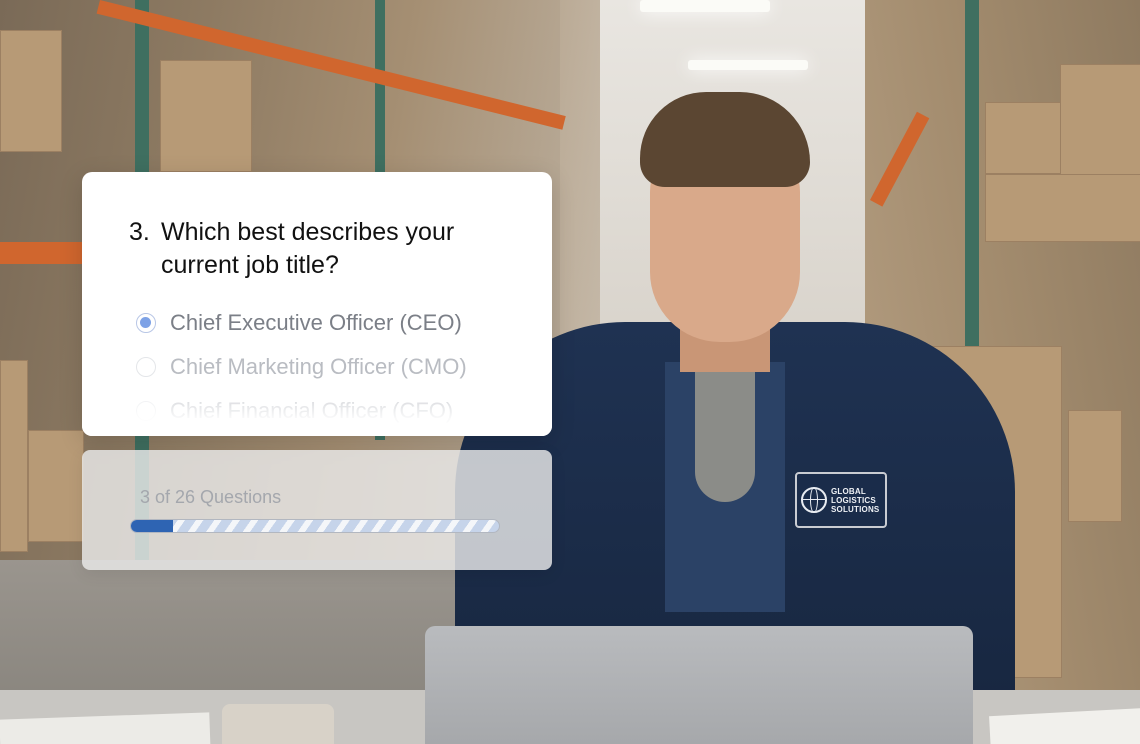 The height and width of the screenshot is (744, 1140). Describe the element at coordinates (315, 526) in the screenshot. I see `progress-bar` at that location.